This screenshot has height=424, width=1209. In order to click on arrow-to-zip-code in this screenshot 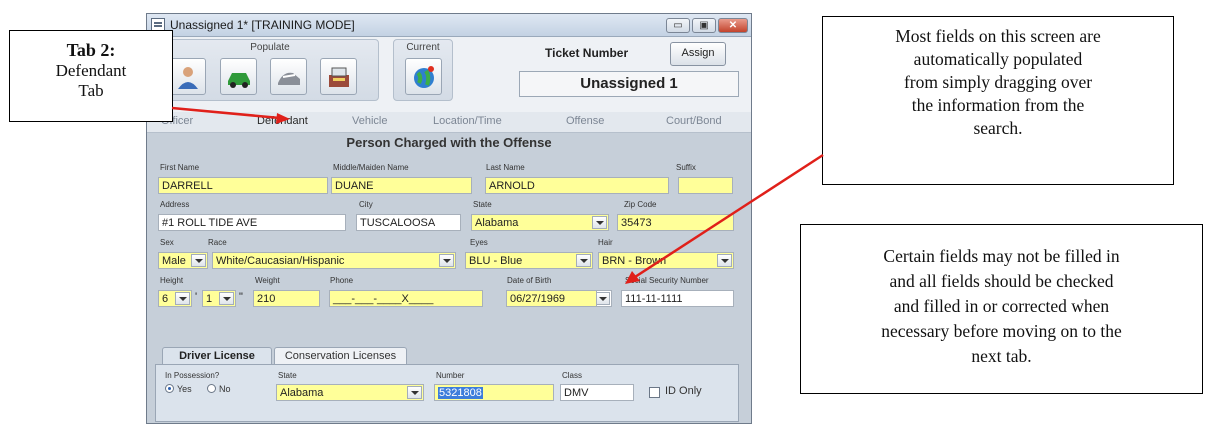, I will do `click(724, 218)`.